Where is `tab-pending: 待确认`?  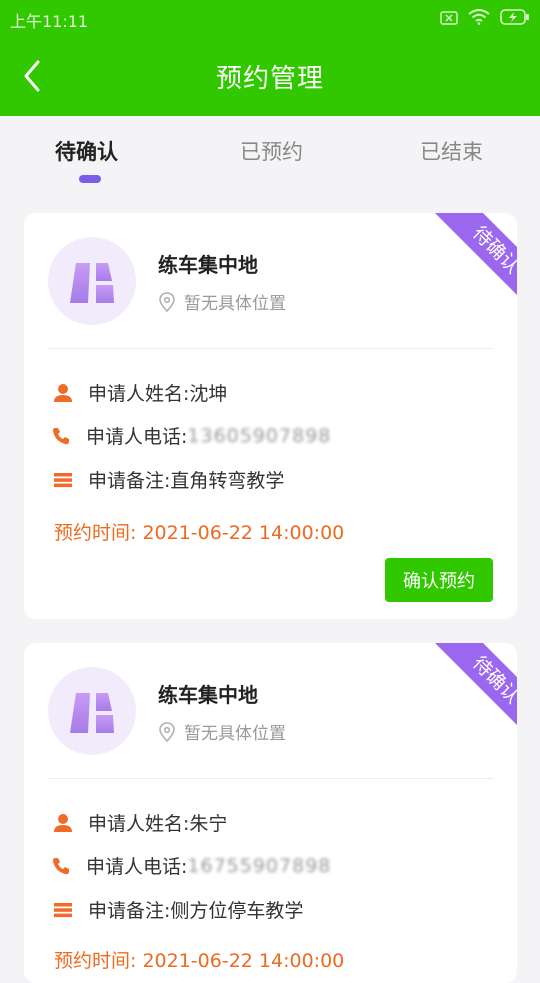 tab-pending: 待确认 is located at coordinates (86, 151).